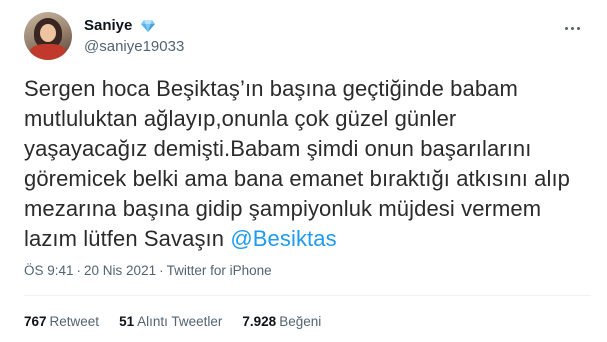  I want to click on quotes-label: Alıntı Tweetler, so click(180, 321).